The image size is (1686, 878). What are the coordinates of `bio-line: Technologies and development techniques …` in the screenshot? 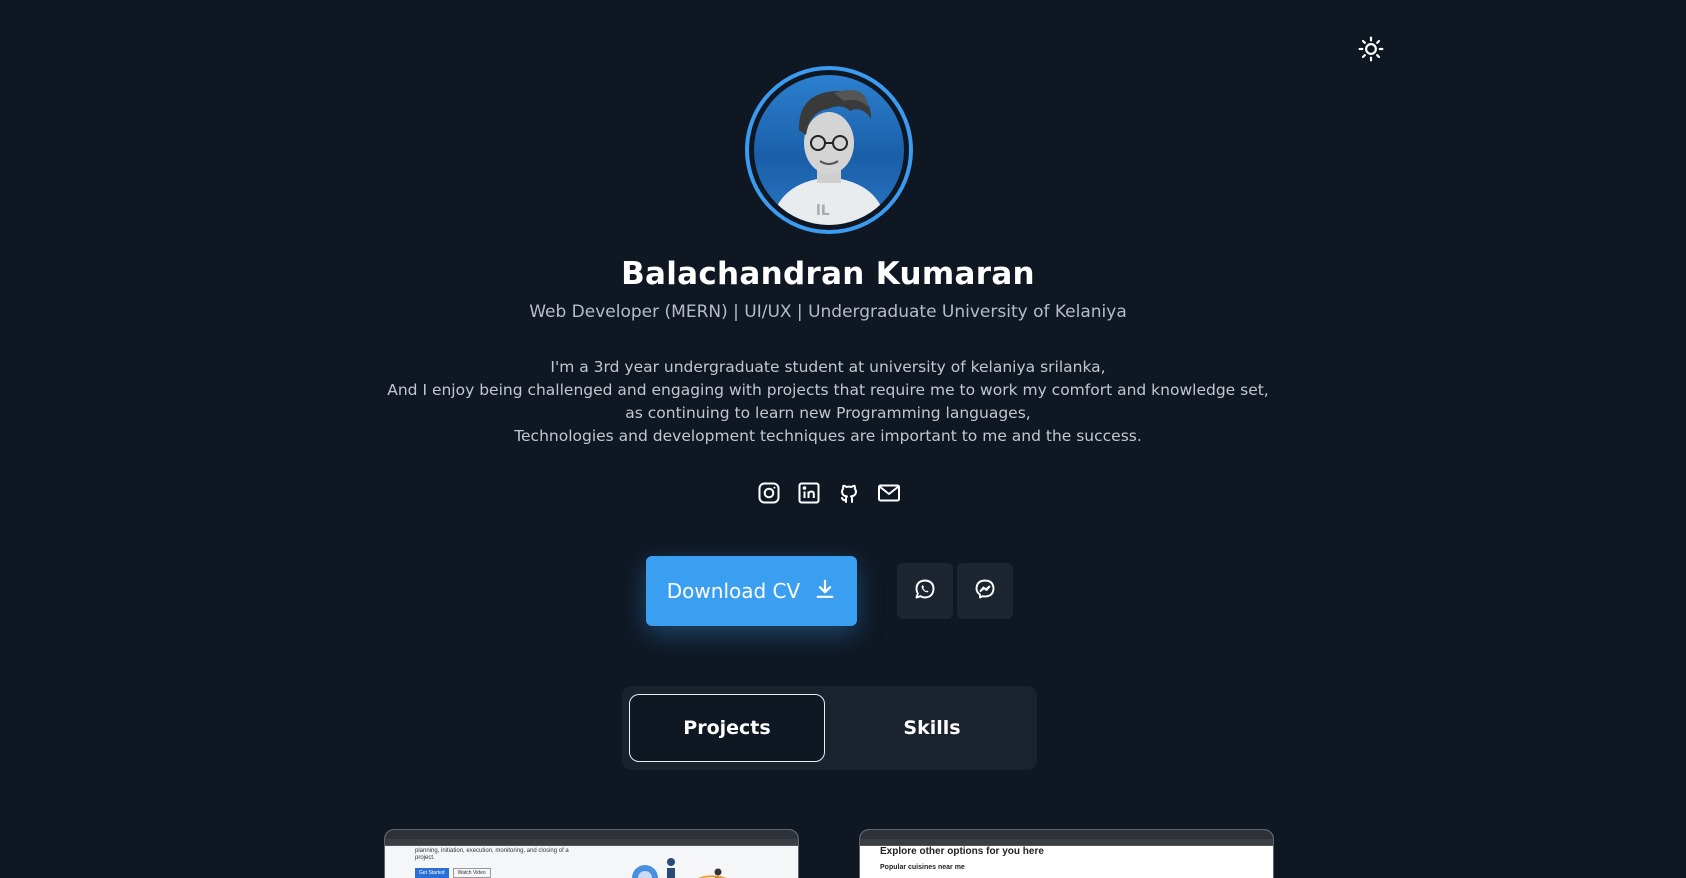 It's located at (828, 436).